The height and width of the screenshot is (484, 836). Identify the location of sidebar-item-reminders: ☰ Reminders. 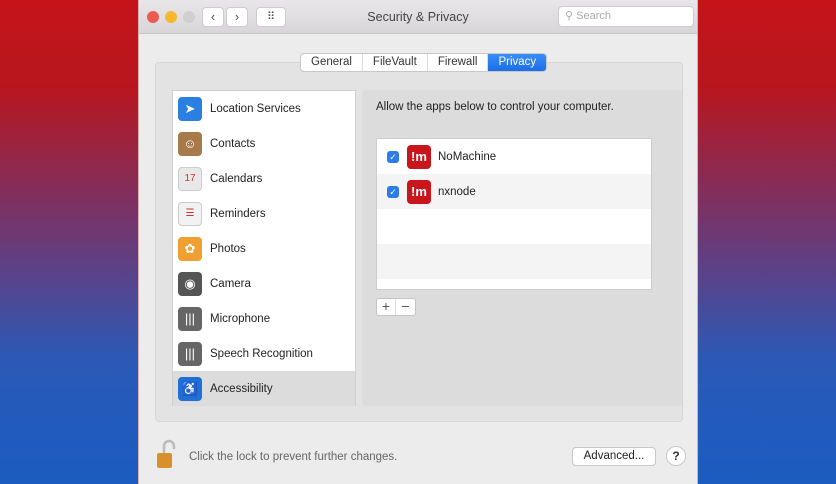
(264, 213).